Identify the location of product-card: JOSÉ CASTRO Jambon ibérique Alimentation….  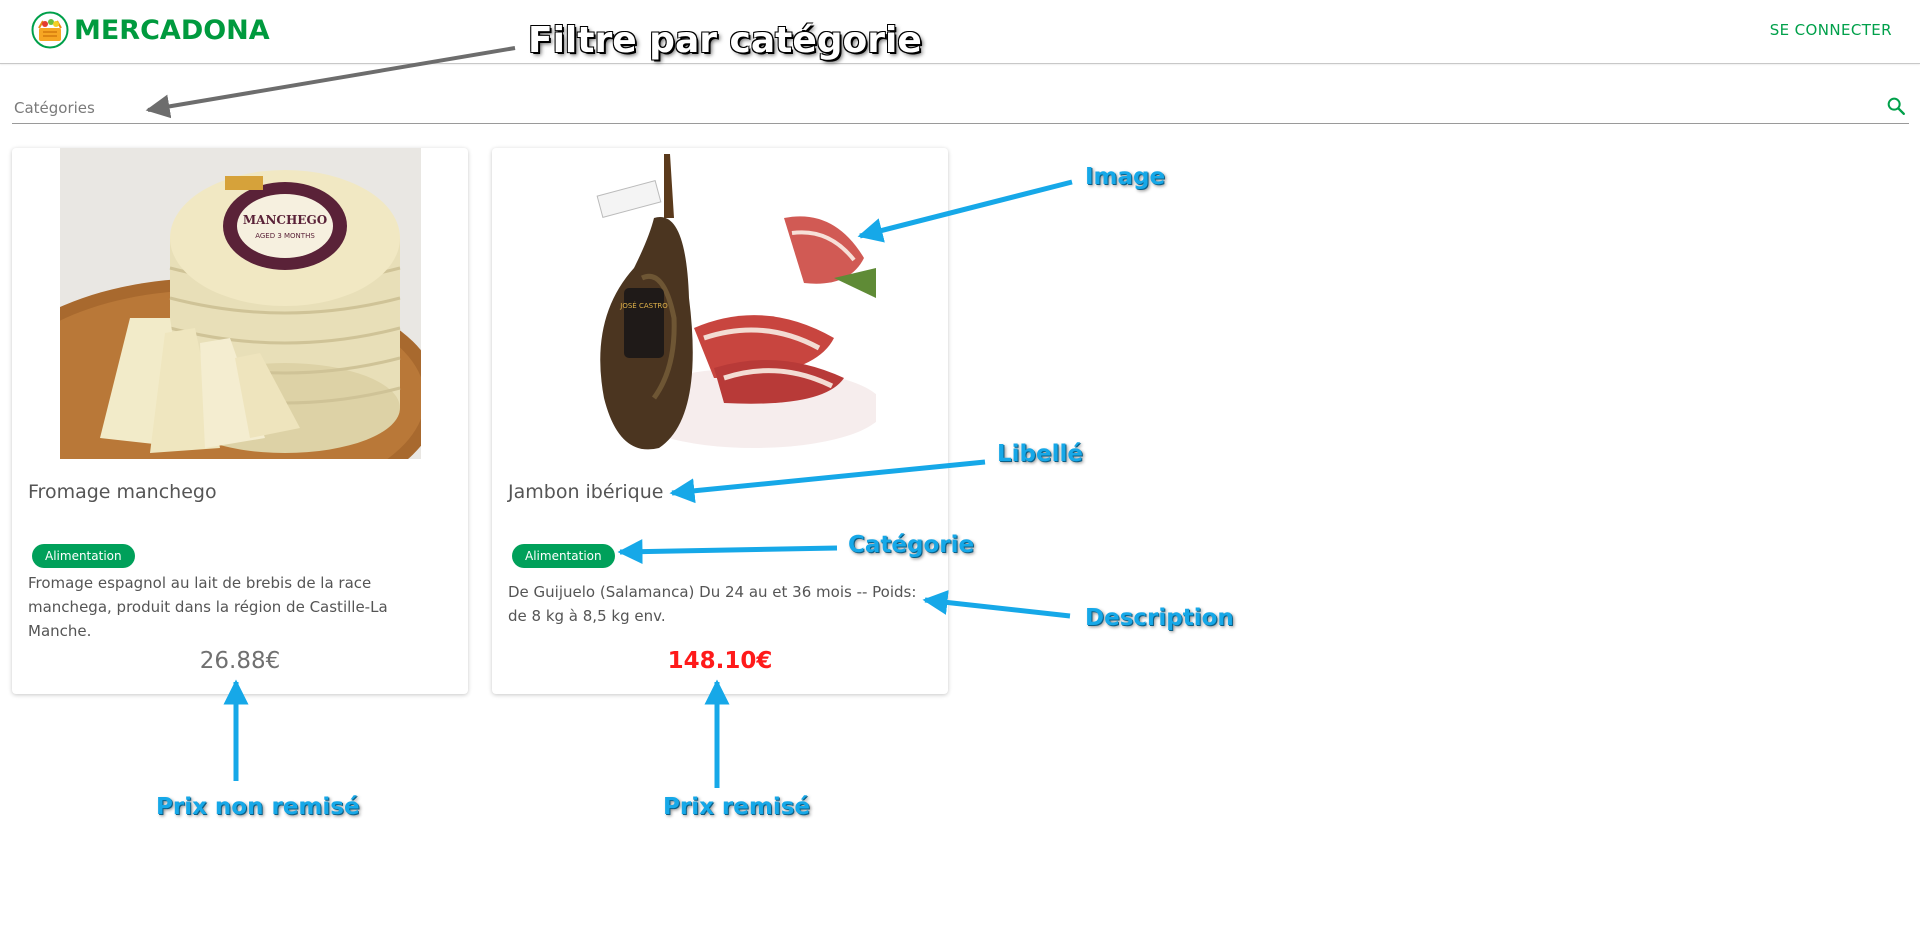
(720, 421).